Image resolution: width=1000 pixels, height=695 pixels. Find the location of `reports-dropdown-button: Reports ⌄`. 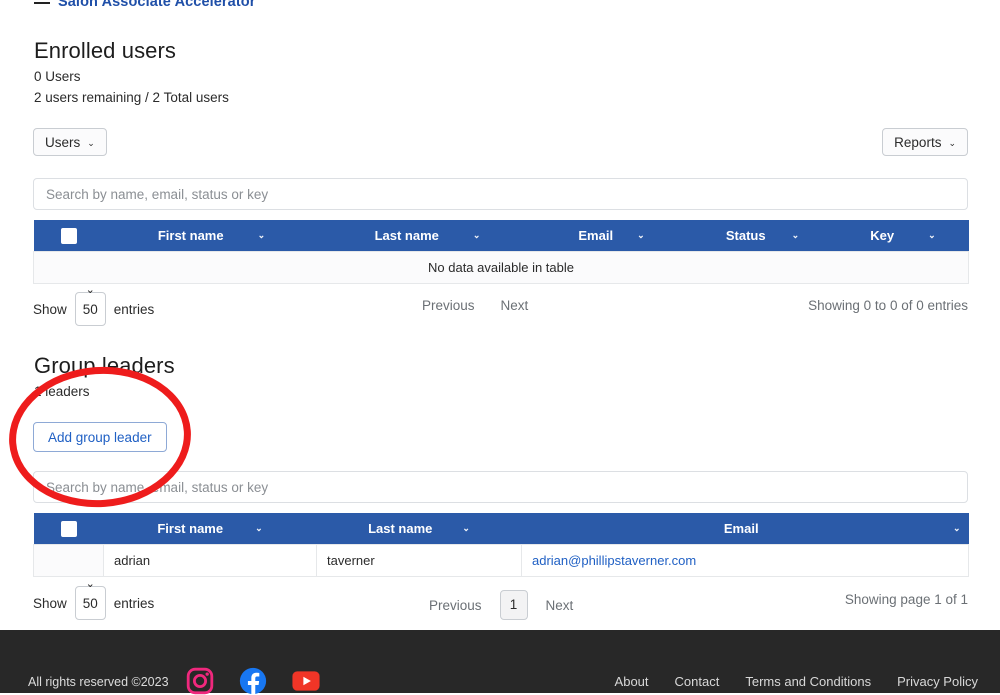

reports-dropdown-button: Reports ⌄ is located at coordinates (925, 142).